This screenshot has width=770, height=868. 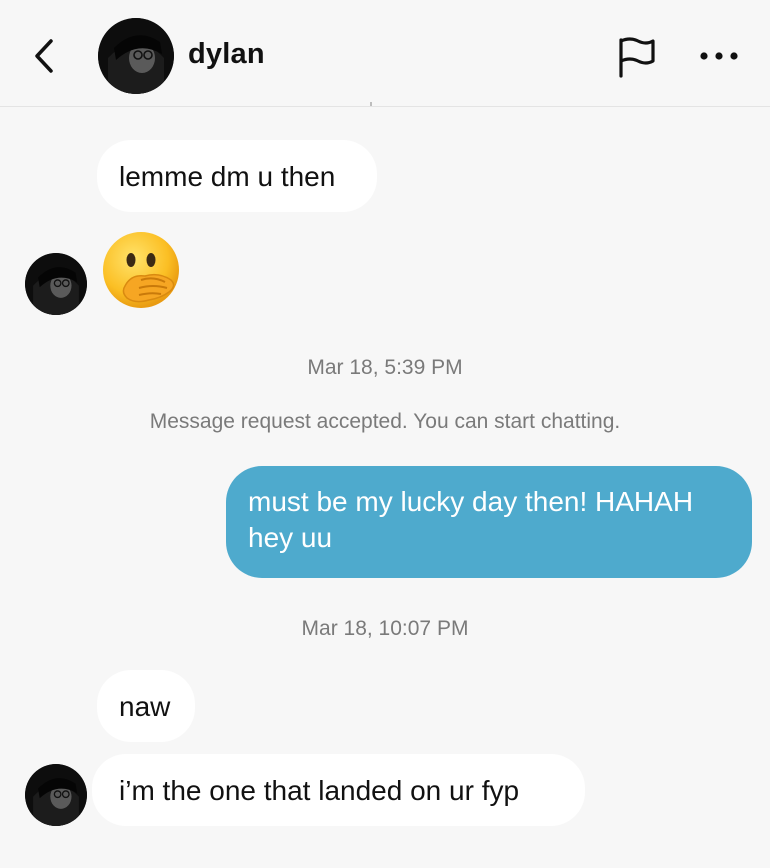 I want to click on incoming-message: naw, so click(x=146, y=706).